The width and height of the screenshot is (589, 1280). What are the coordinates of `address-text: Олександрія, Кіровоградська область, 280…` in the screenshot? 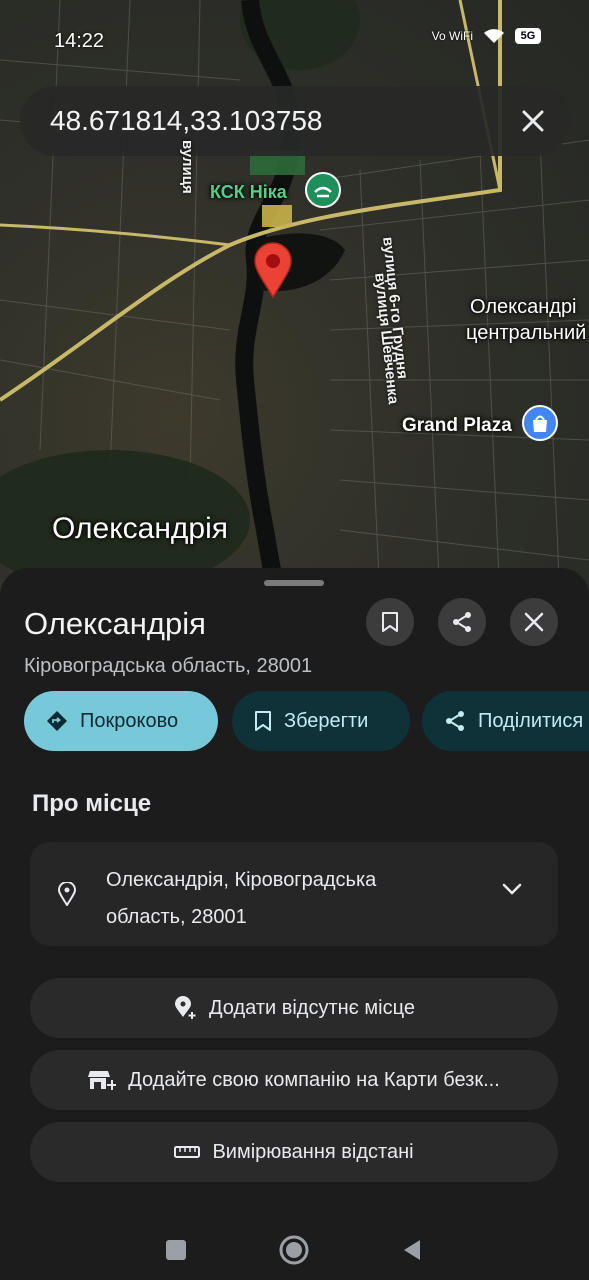 It's located at (241, 898).